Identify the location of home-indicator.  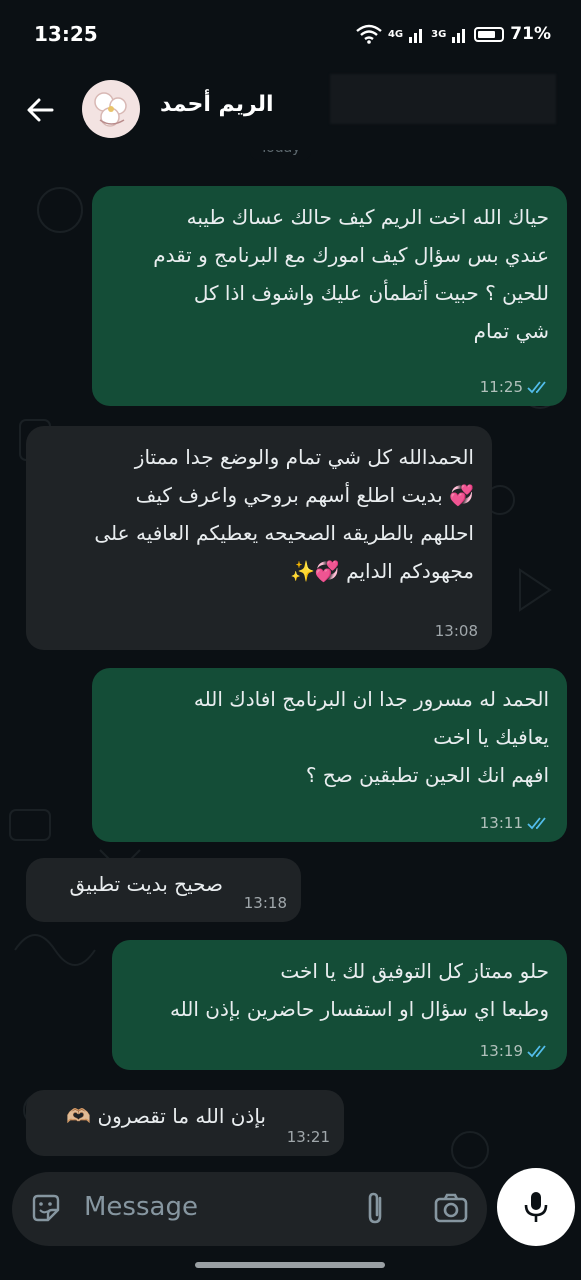
(290, 1265).